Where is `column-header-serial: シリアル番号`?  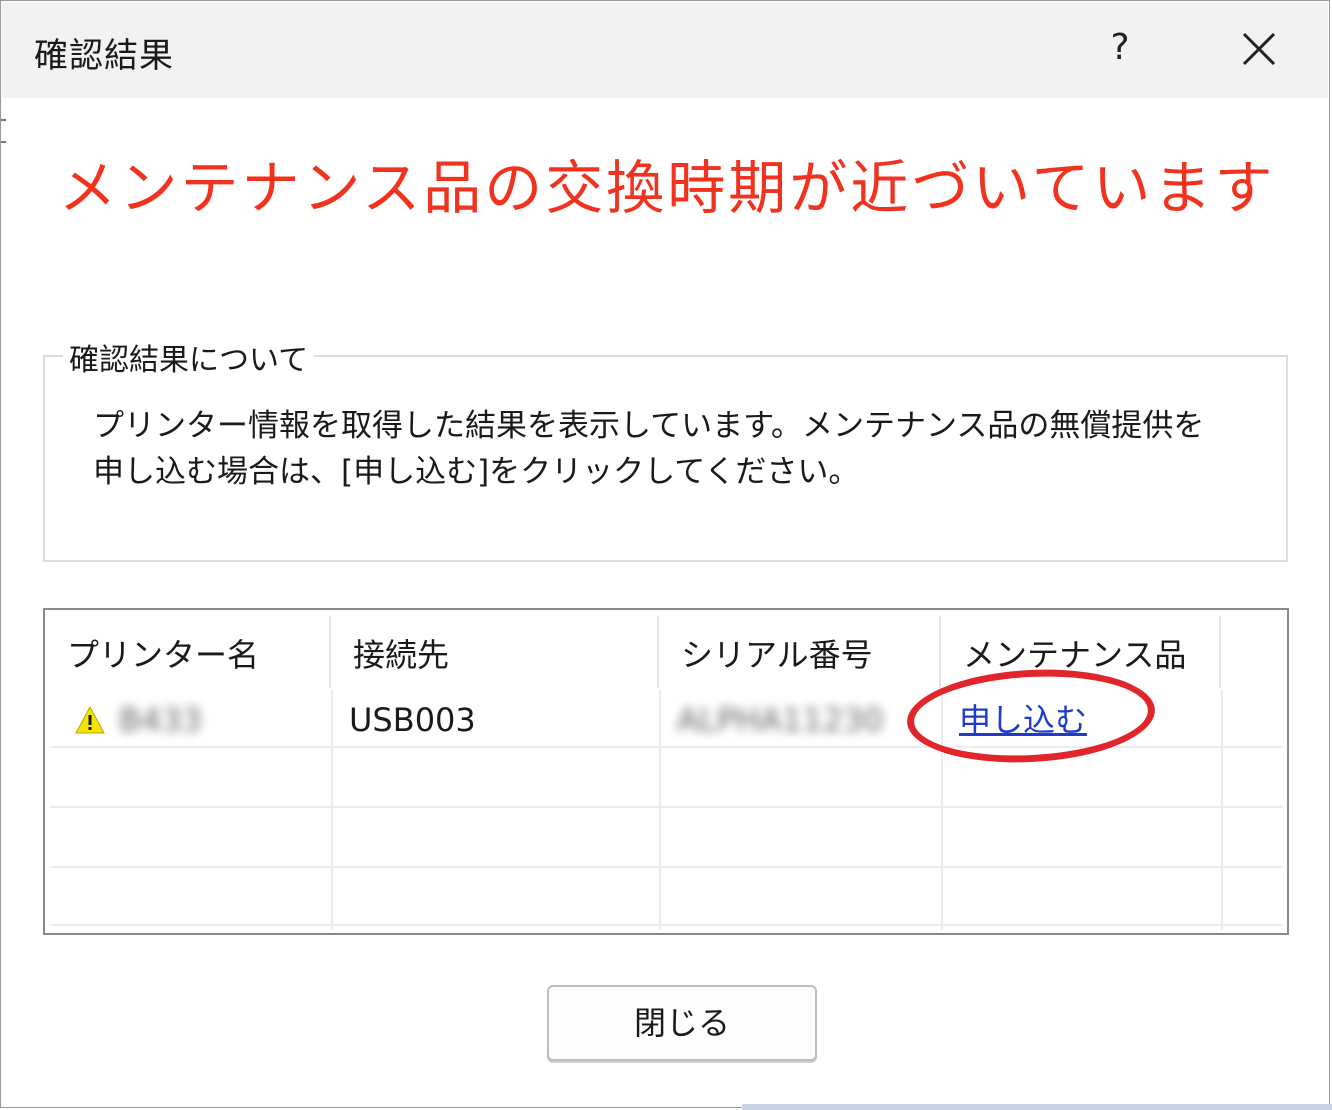
column-header-serial: シリアル番号 is located at coordinates (799, 646).